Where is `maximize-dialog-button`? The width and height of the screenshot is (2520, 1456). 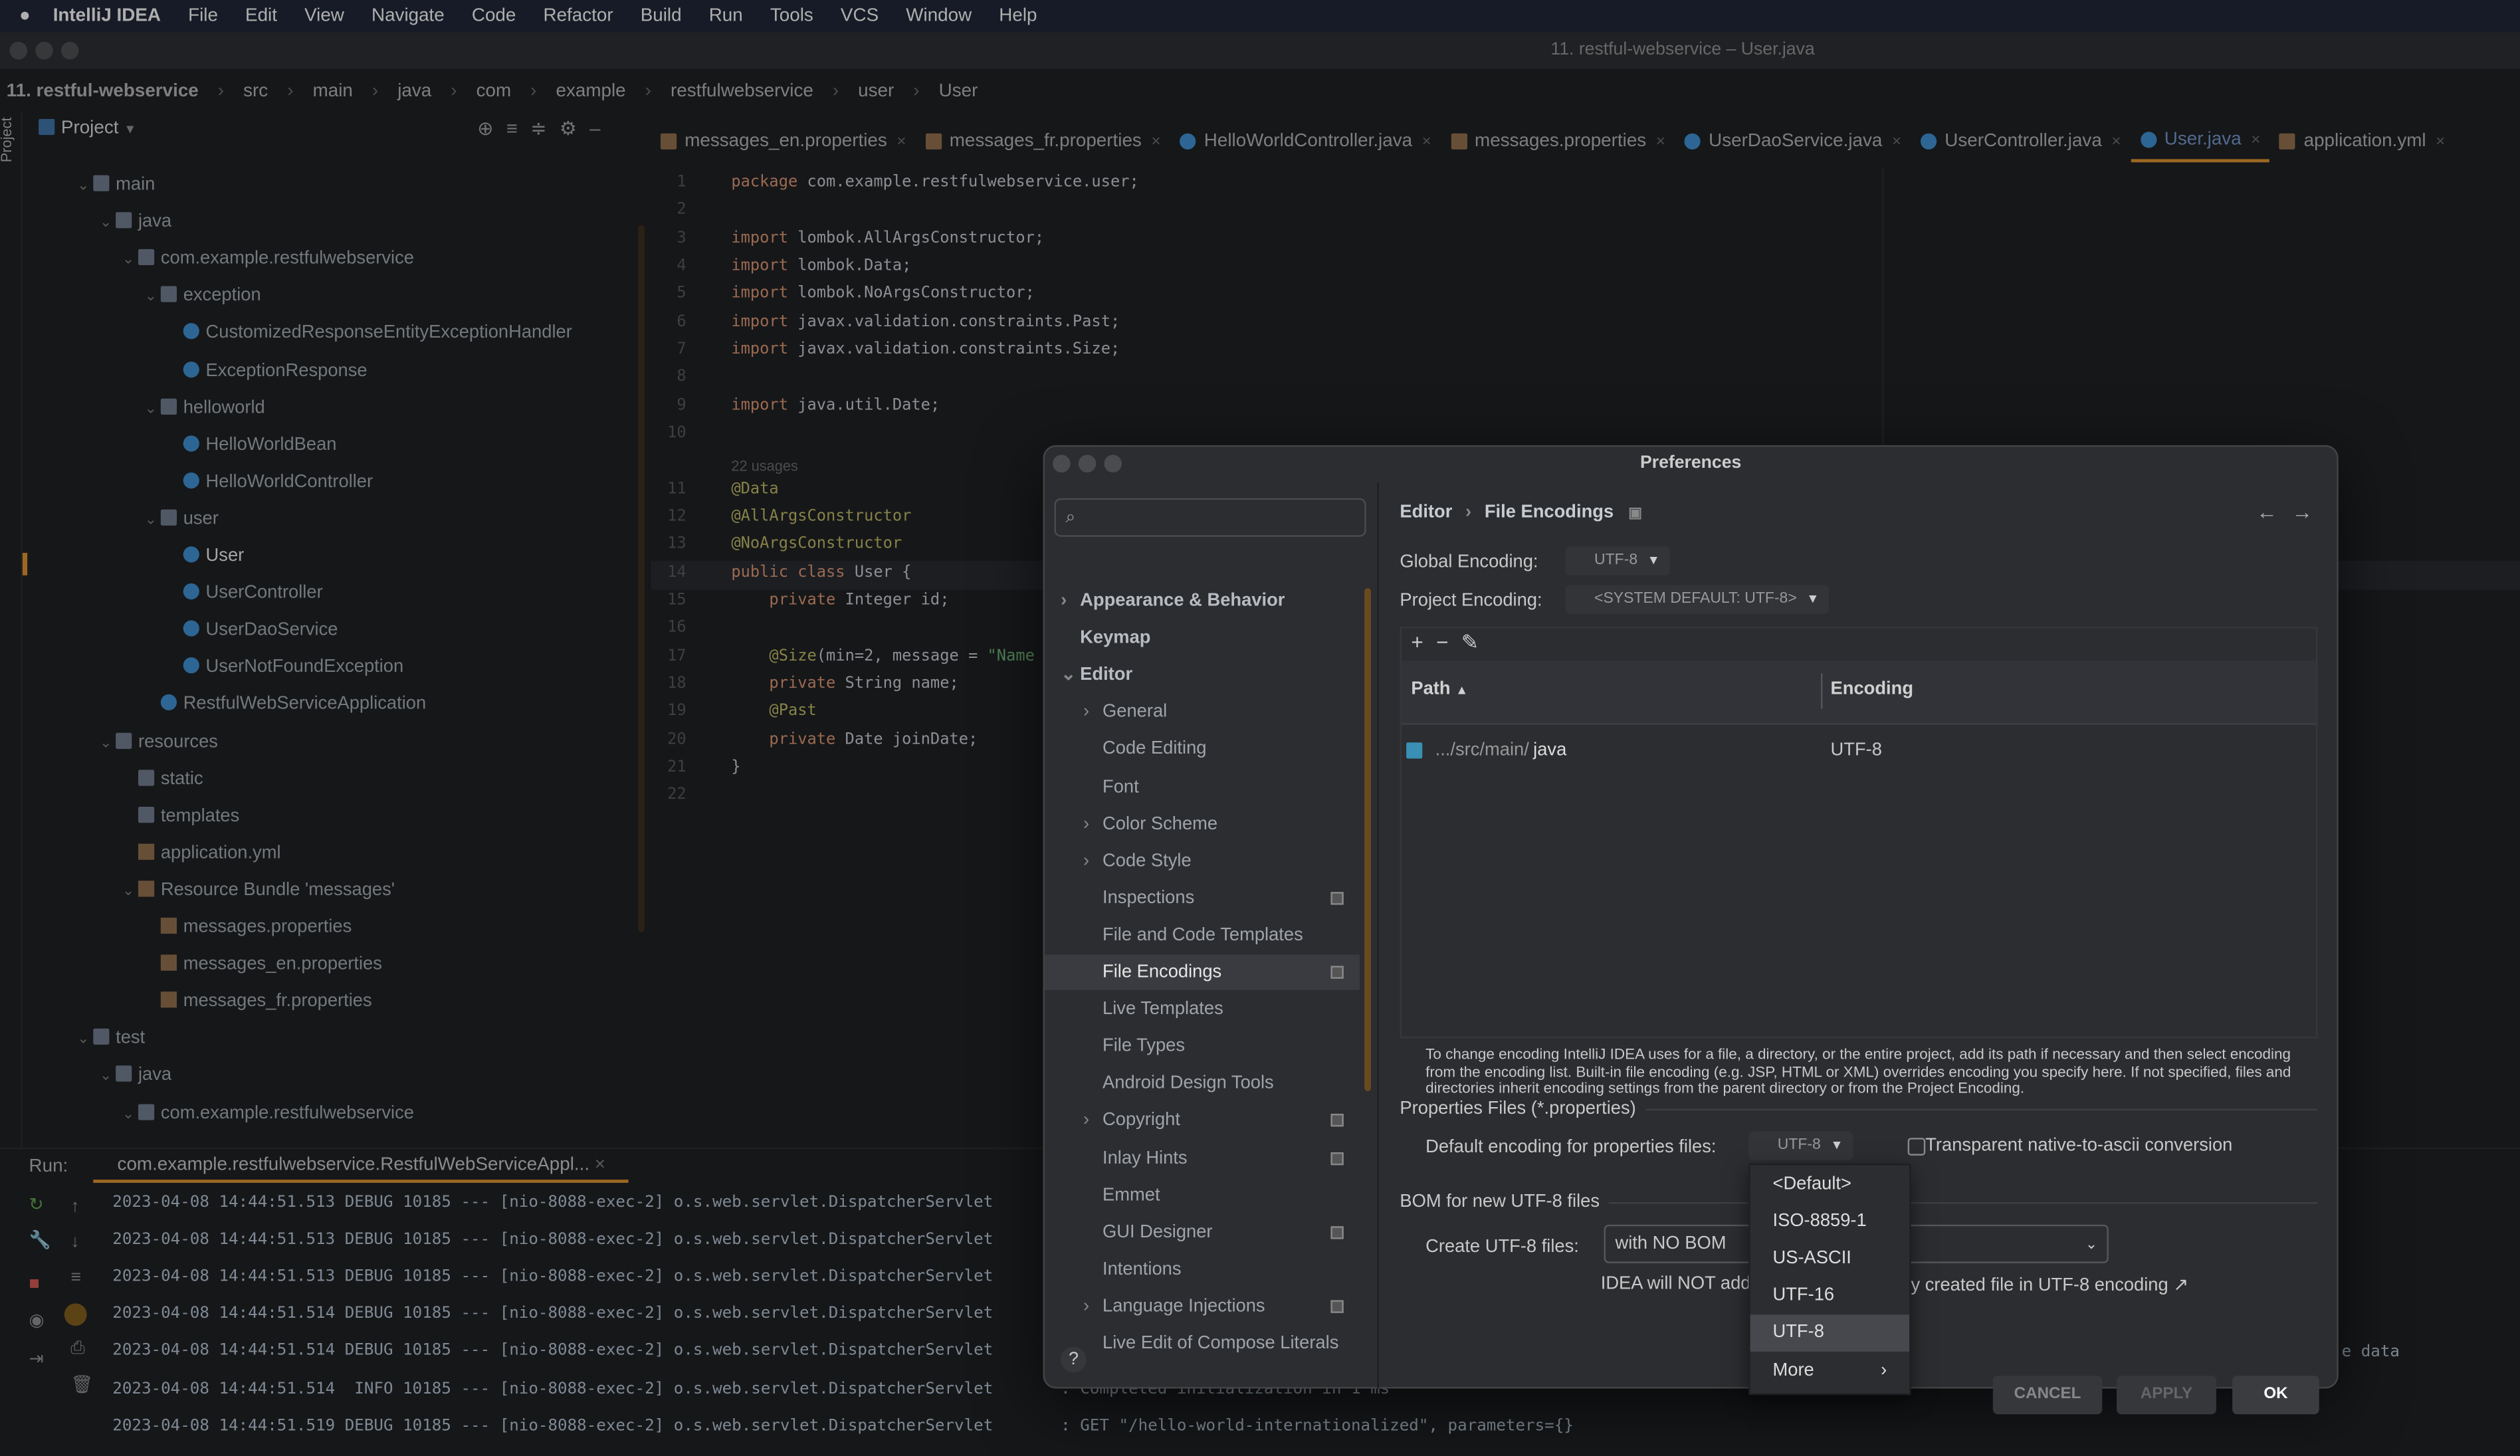 maximize-dialog-button is located at coordinates (1113, 464).